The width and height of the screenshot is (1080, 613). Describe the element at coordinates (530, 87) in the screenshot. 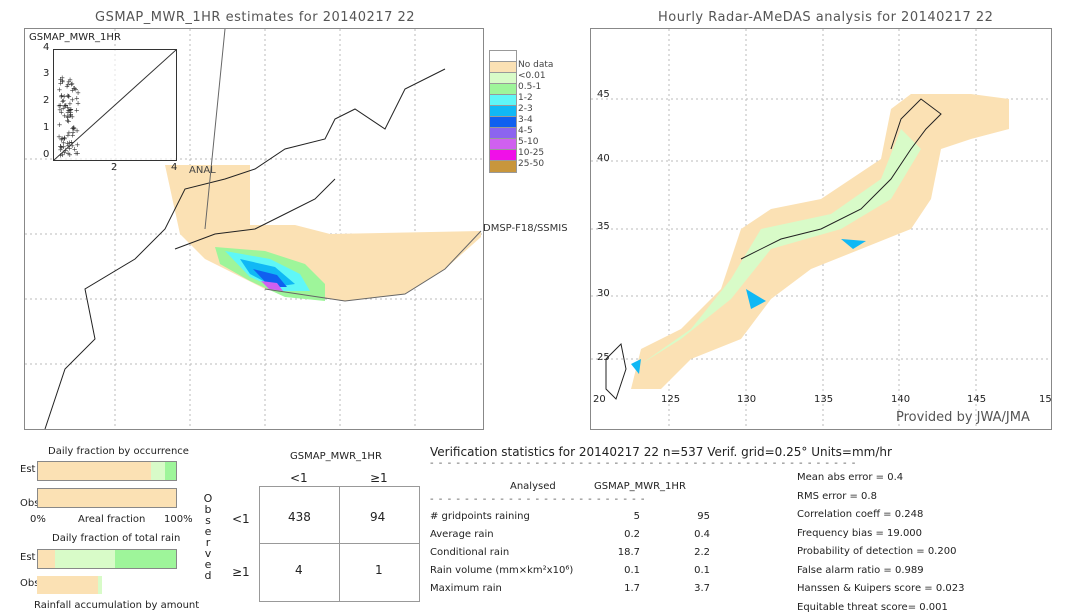

I see `legend-label: 0.5-1` at that location.